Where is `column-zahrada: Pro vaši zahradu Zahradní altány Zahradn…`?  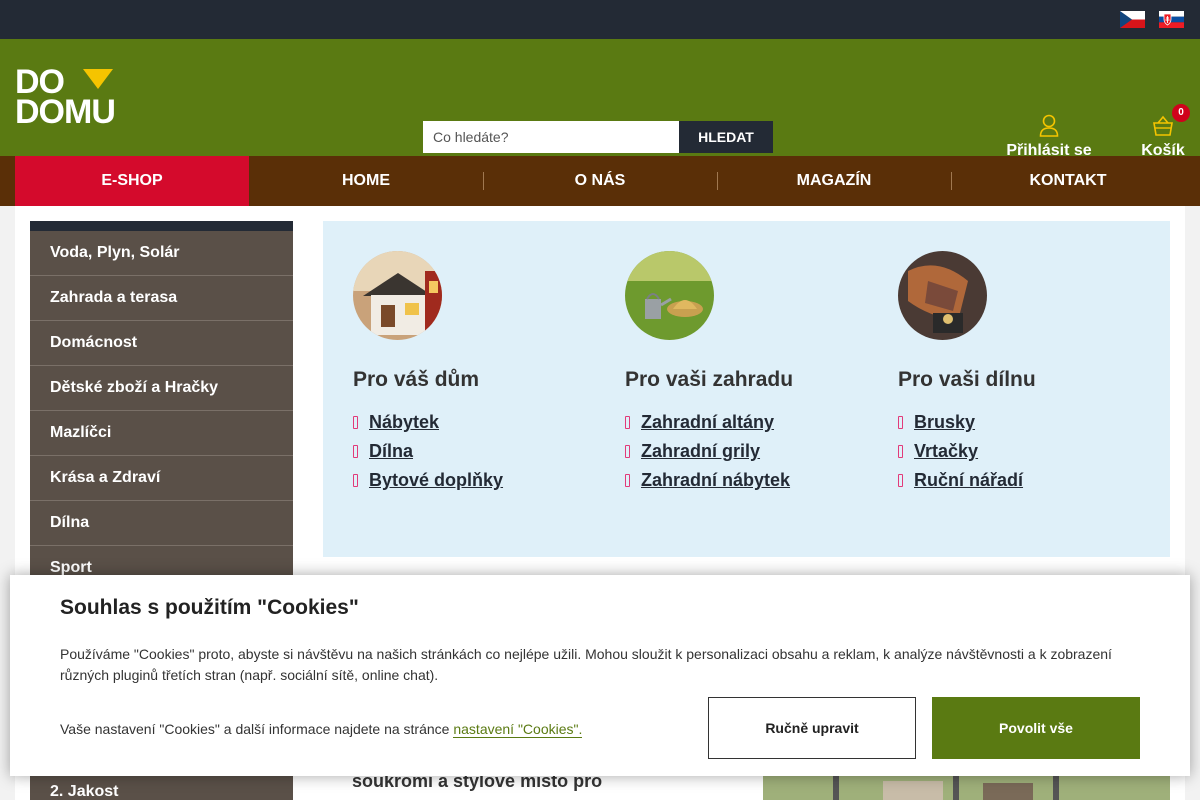
column-zahrada: Pro vaši zahradu Zahradní altány Zahradn… is located at coordinates (755, 375).